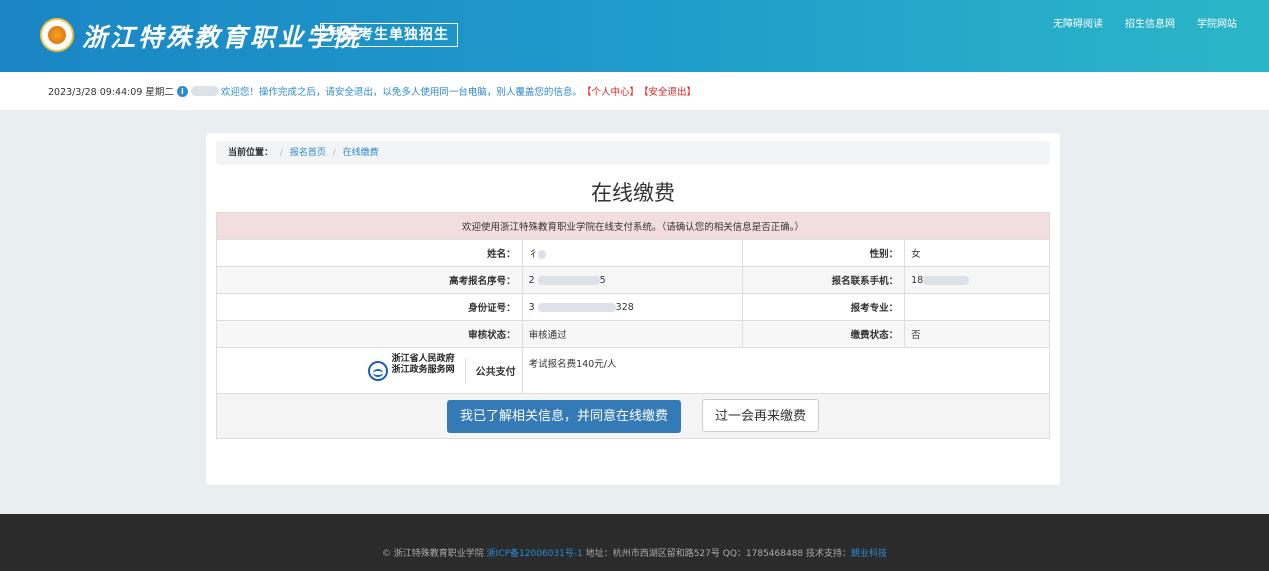  Describe the element at coordinates (495, 372) in the screenshot. I see `public-payment-label: 公共支付` at that location.